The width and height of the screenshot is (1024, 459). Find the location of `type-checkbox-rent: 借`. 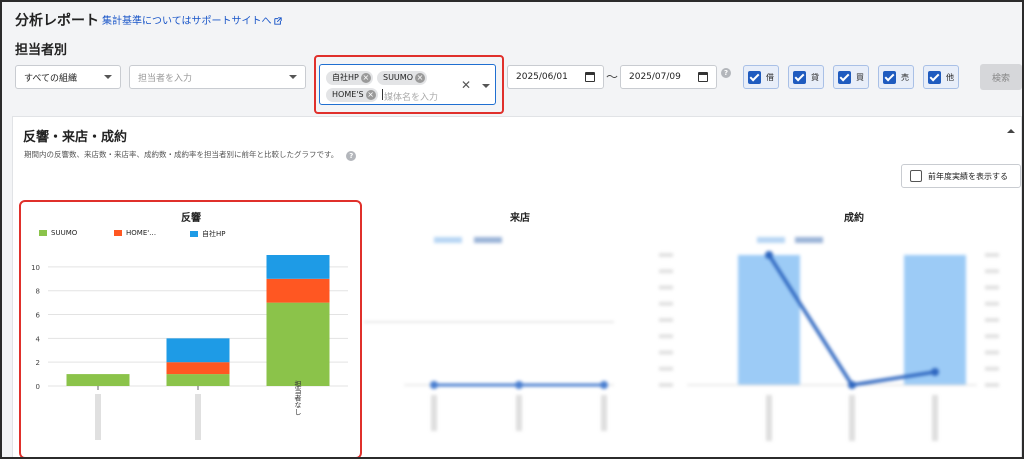

type-checkbox-rent: 借 is located at coordinates (761, 77).